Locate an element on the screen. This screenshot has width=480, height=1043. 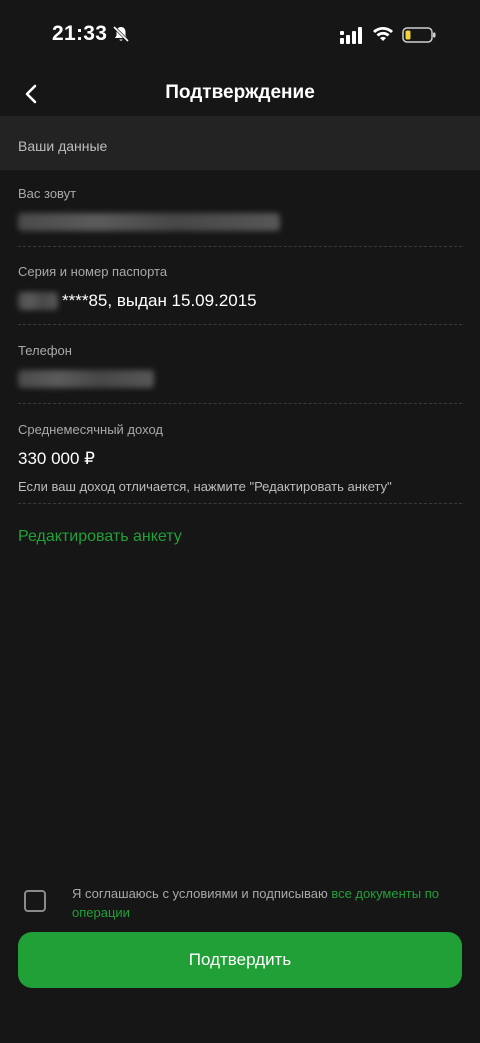
agreement-text-plain: Я соглашаюсь с условиями и подписываю is located at coordinates (202, 893).